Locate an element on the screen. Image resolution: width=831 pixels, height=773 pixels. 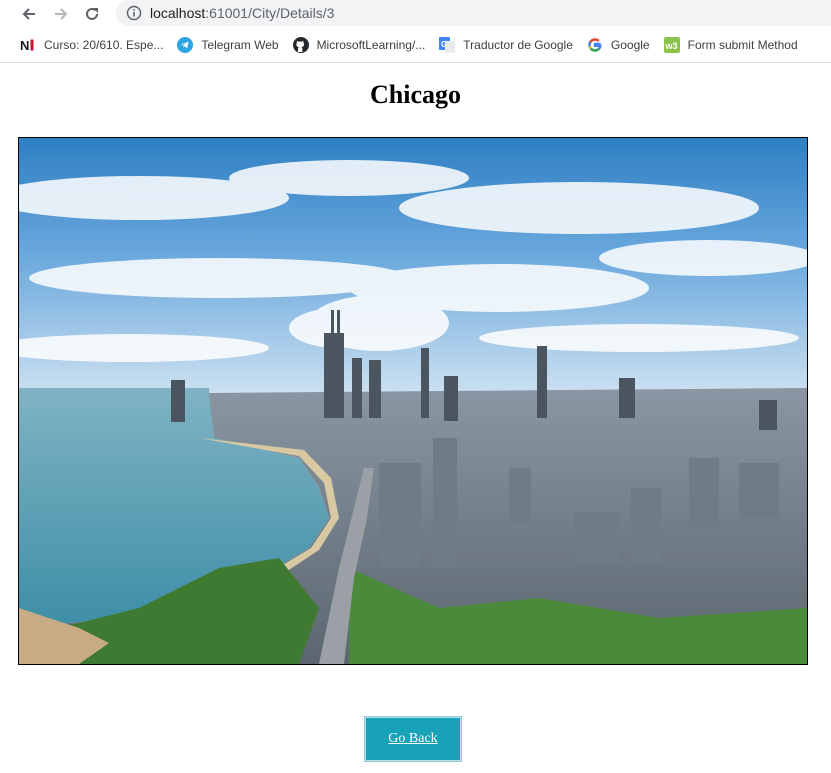
forward-arrow-icon is located at coordinates (61, 14).